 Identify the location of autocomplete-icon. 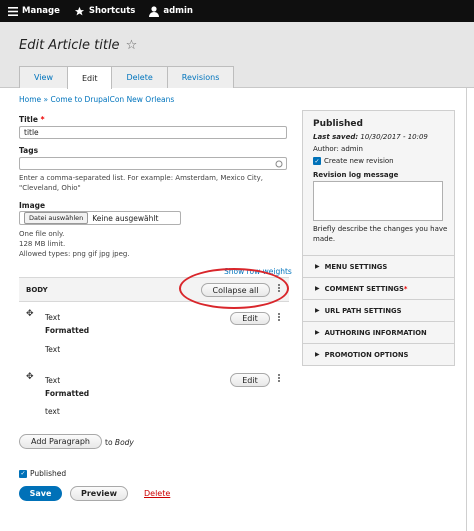
(279, 163).